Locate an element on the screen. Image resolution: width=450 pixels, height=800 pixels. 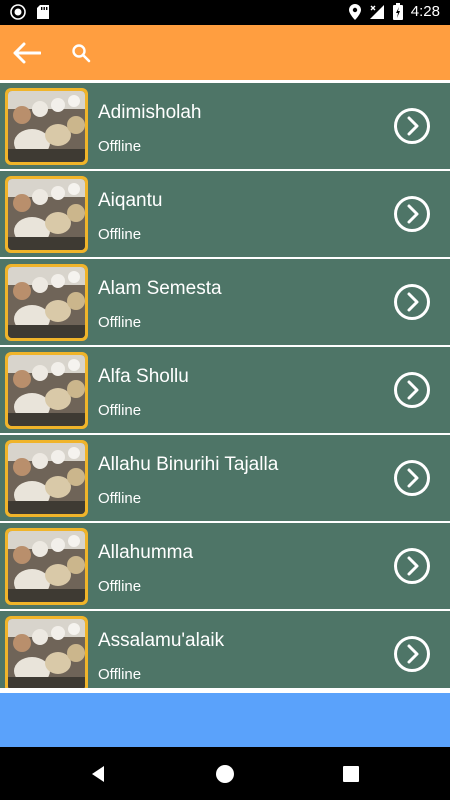
list-item: Allahumma Offline is located at coordinates (225, 566).